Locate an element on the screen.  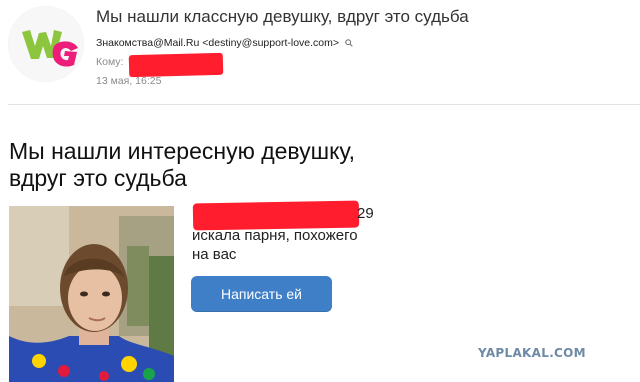
logo-graphic is located at coordinates (46, 44).